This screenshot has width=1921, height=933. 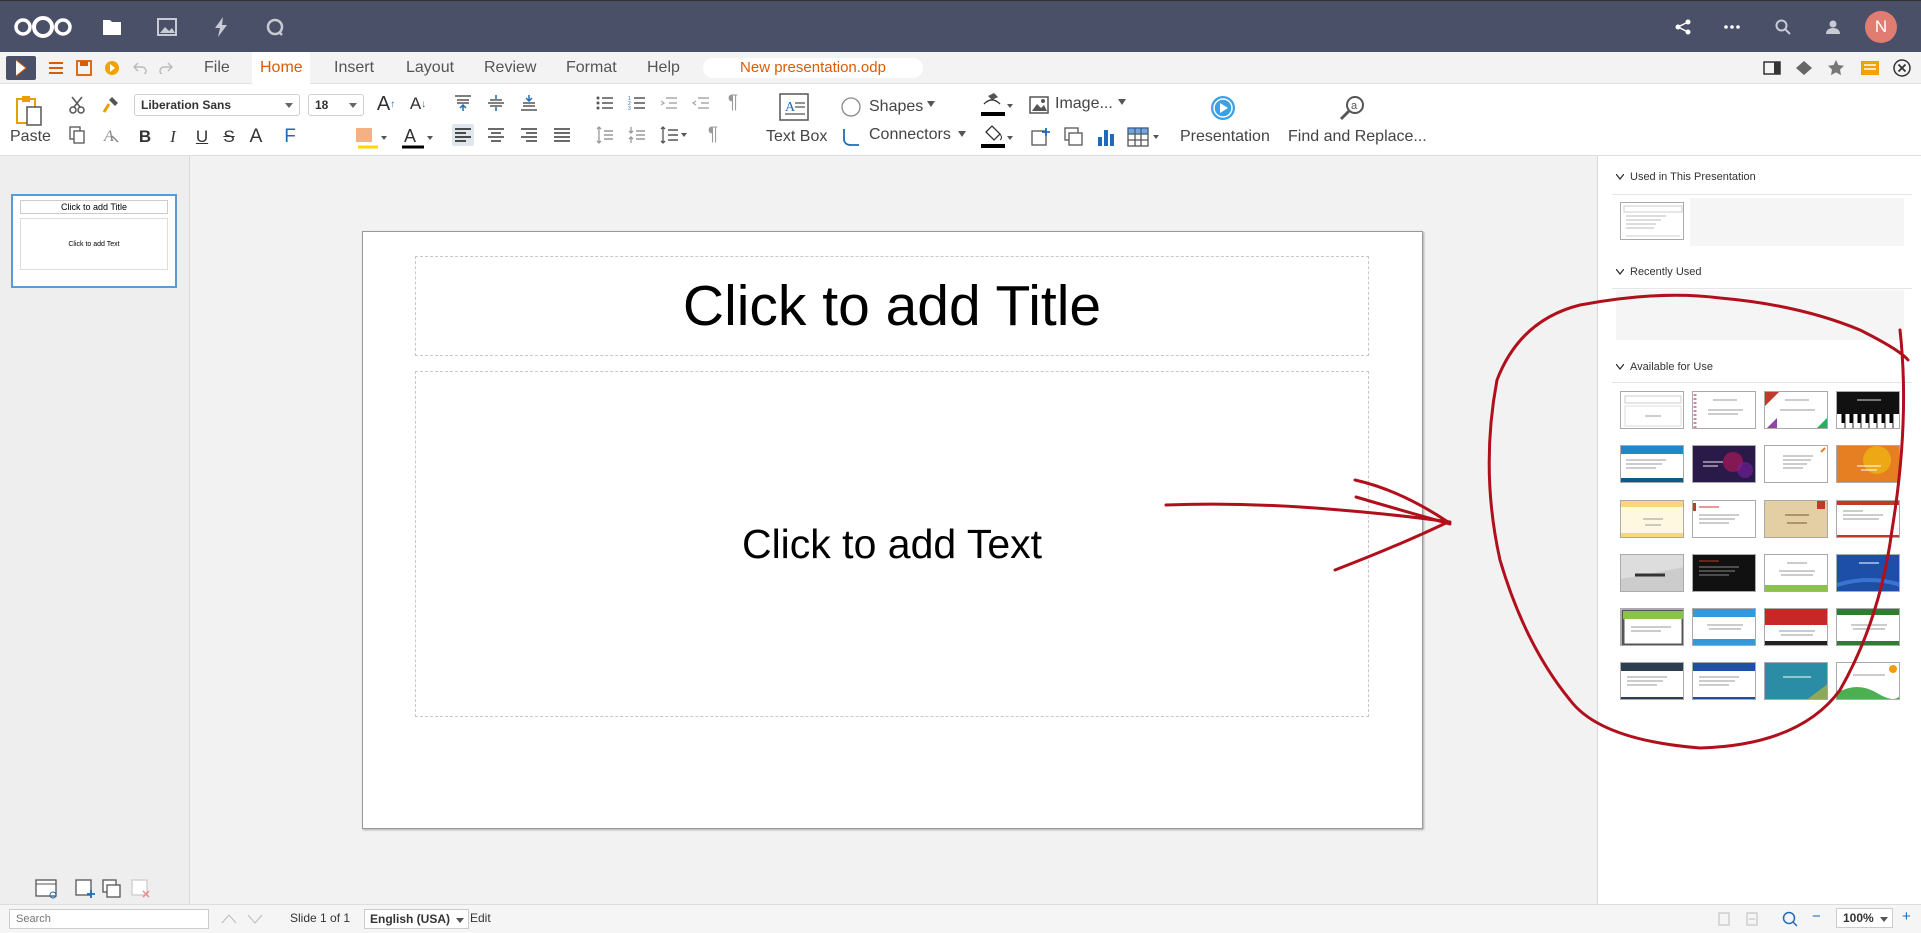 I want to click on edit-mode: Edit, so click(x=480, y=918).